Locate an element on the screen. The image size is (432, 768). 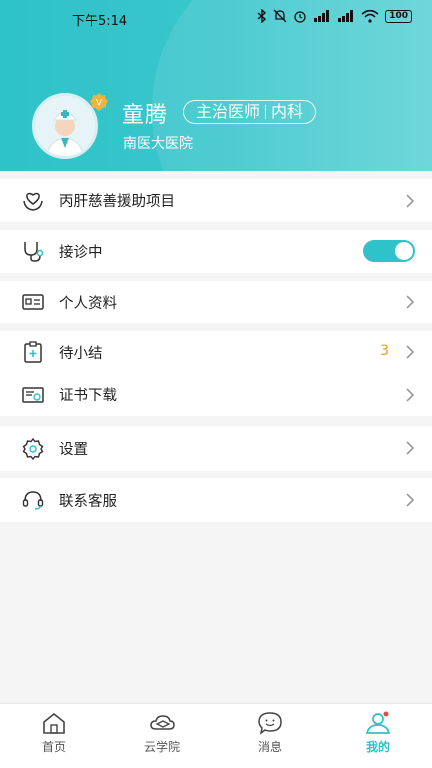
tab-label-messages: 消息 is located at coordinates (269, 747).